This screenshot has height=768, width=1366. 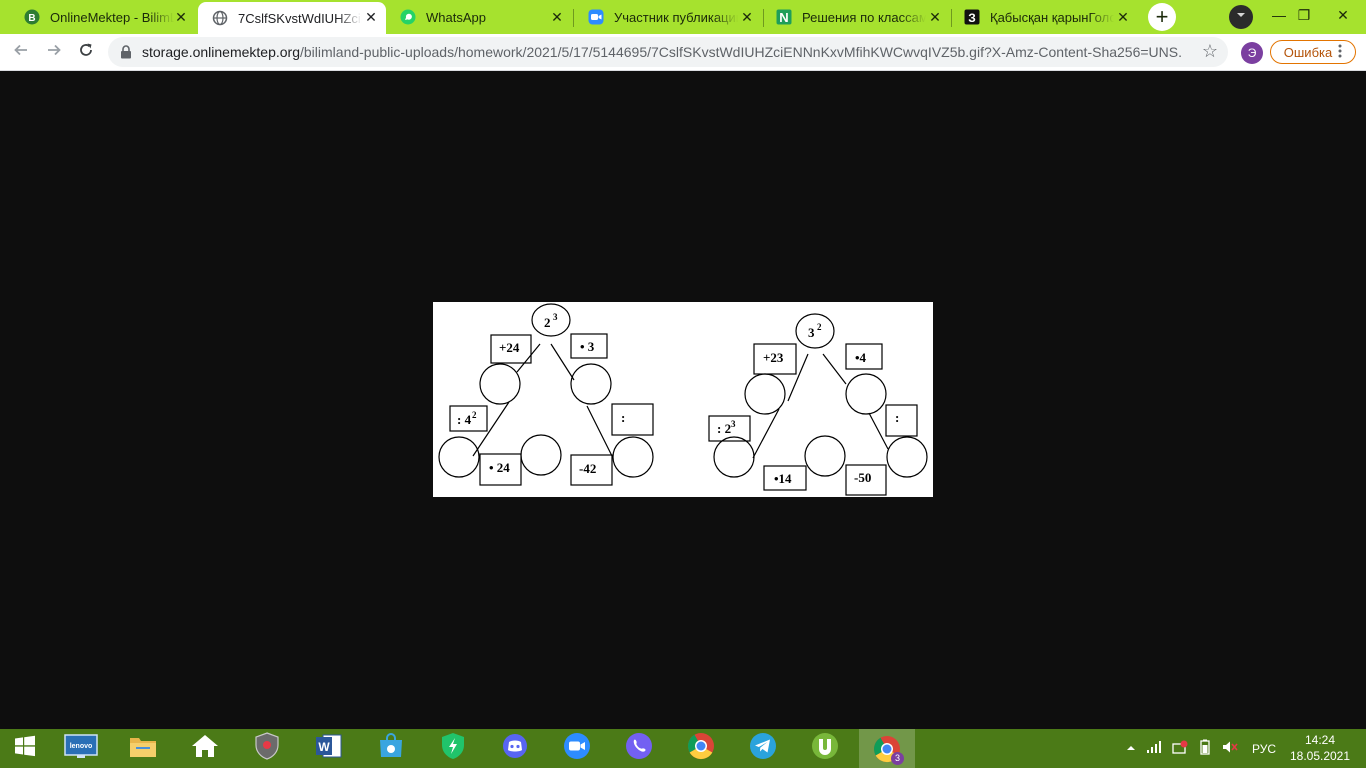 I want to click on lenovo-app: lenovo, so click(x=81, y=748).